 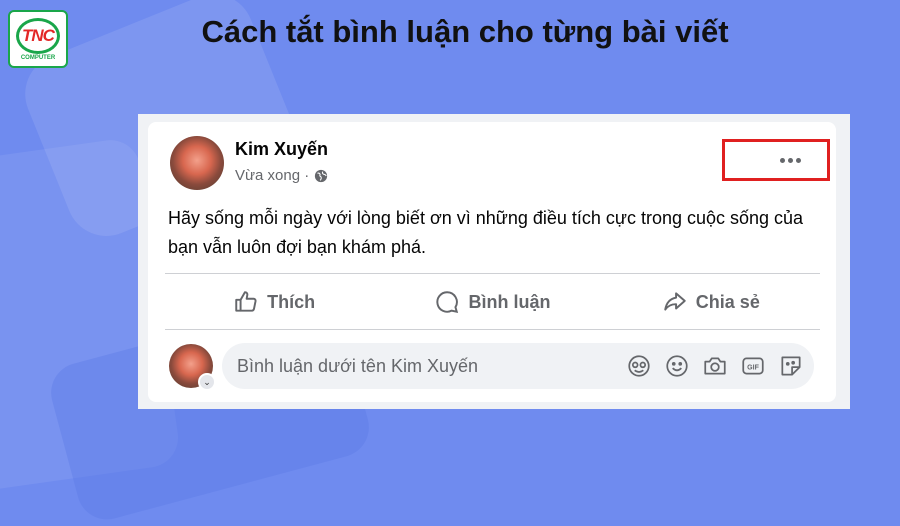 I want to click on svg-text: GIF, so click(x=753, y=367).